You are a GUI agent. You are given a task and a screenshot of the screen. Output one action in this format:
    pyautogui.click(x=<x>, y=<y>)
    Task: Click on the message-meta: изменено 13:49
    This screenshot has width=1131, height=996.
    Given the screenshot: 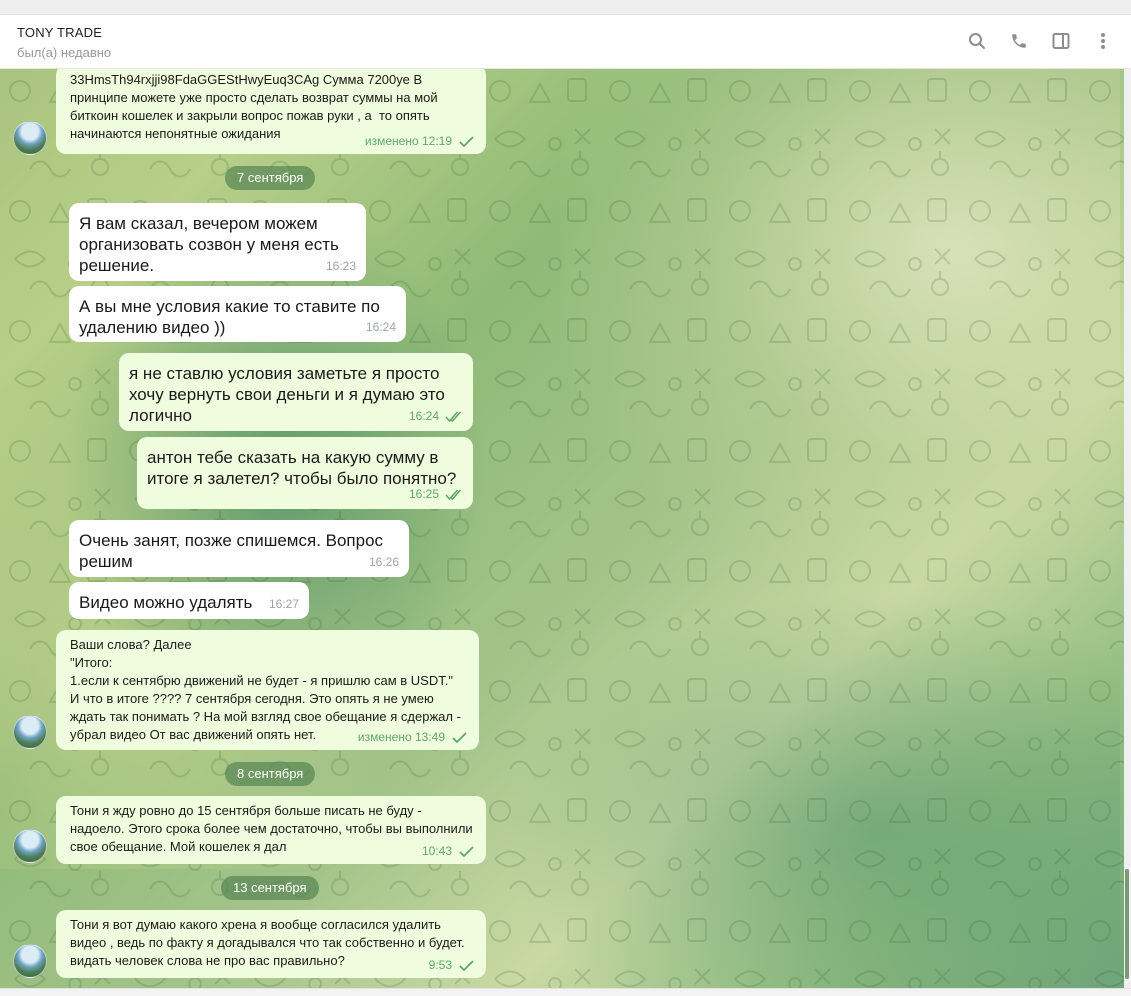 What is the action you would take?
    pyautogui.click(x=413, y=737)
    